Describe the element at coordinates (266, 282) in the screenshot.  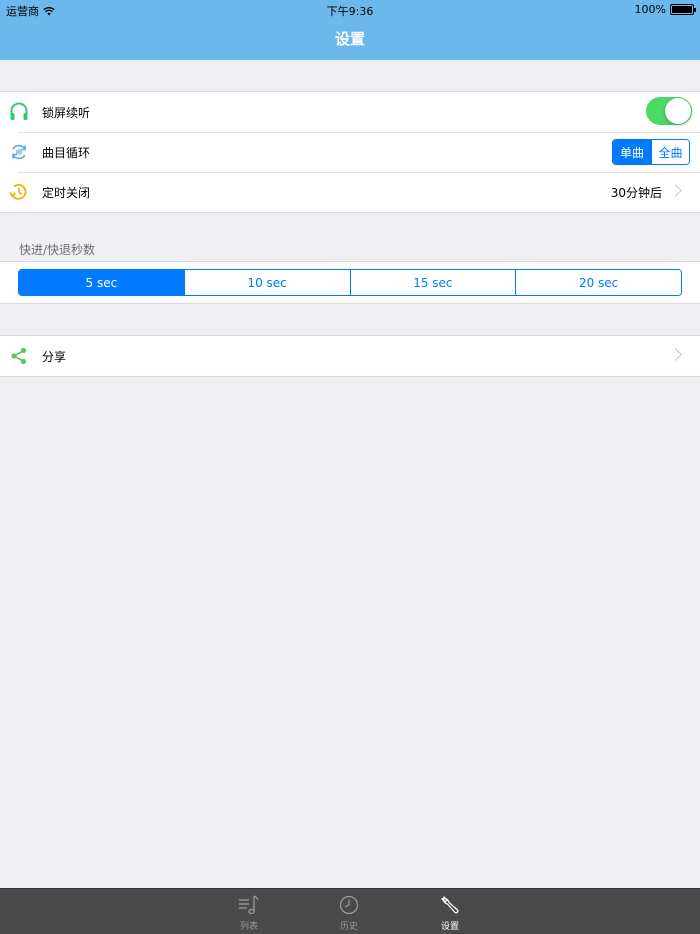
I see `seek-option-10: 10 sec` at that location.